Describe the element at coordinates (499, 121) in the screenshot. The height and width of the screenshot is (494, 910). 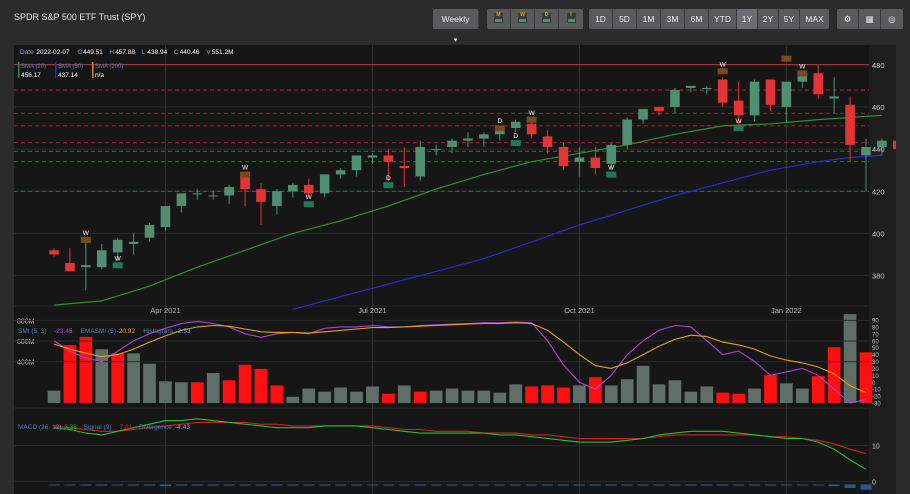
I see `pattern-marker-label: D` at that location.